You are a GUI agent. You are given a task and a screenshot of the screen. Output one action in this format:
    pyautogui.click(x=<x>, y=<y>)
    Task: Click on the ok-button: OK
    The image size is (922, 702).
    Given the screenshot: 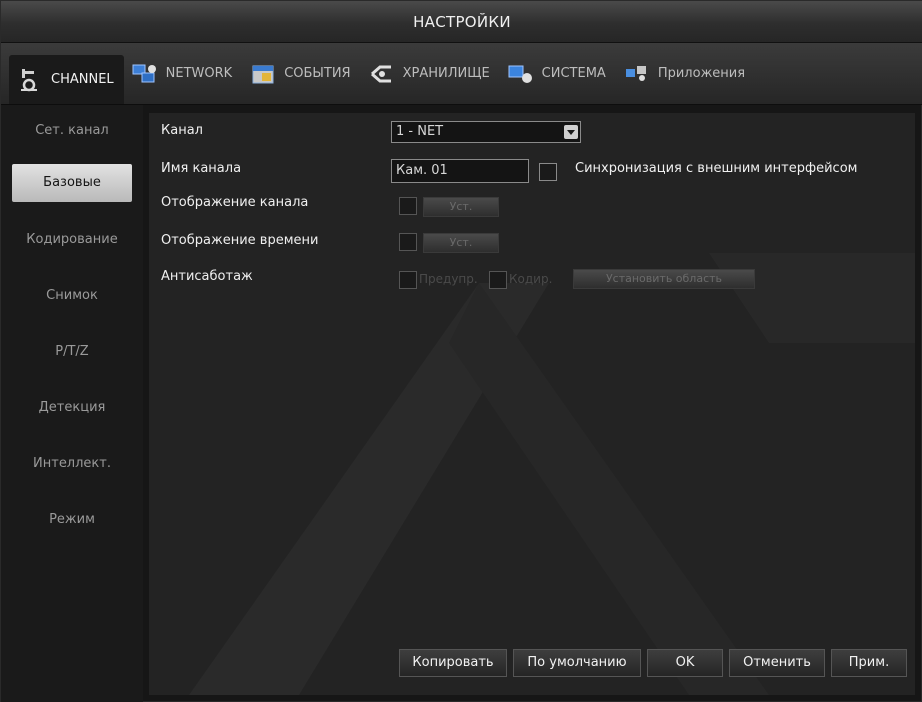 What is the action you would take?
    pyautogui.click(x=685, y=663)
    